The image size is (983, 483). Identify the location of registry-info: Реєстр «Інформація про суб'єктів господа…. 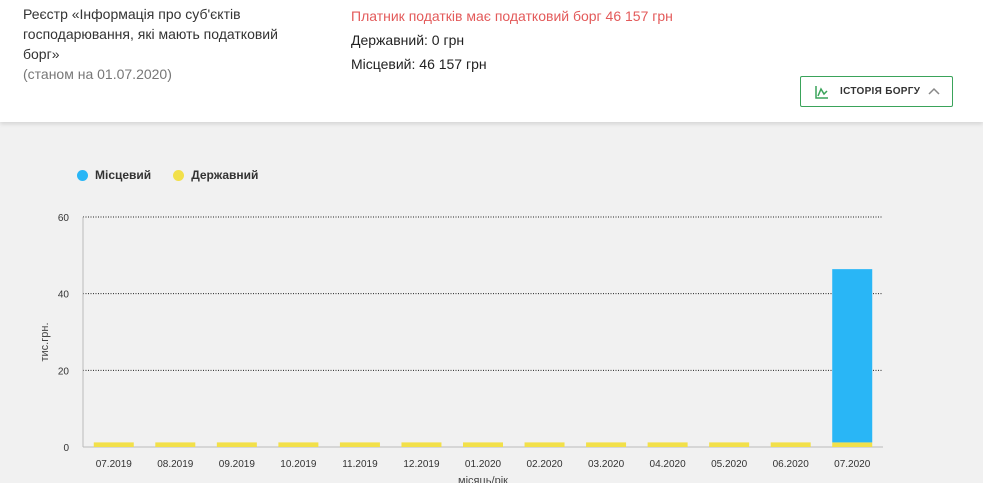
(173, 44).